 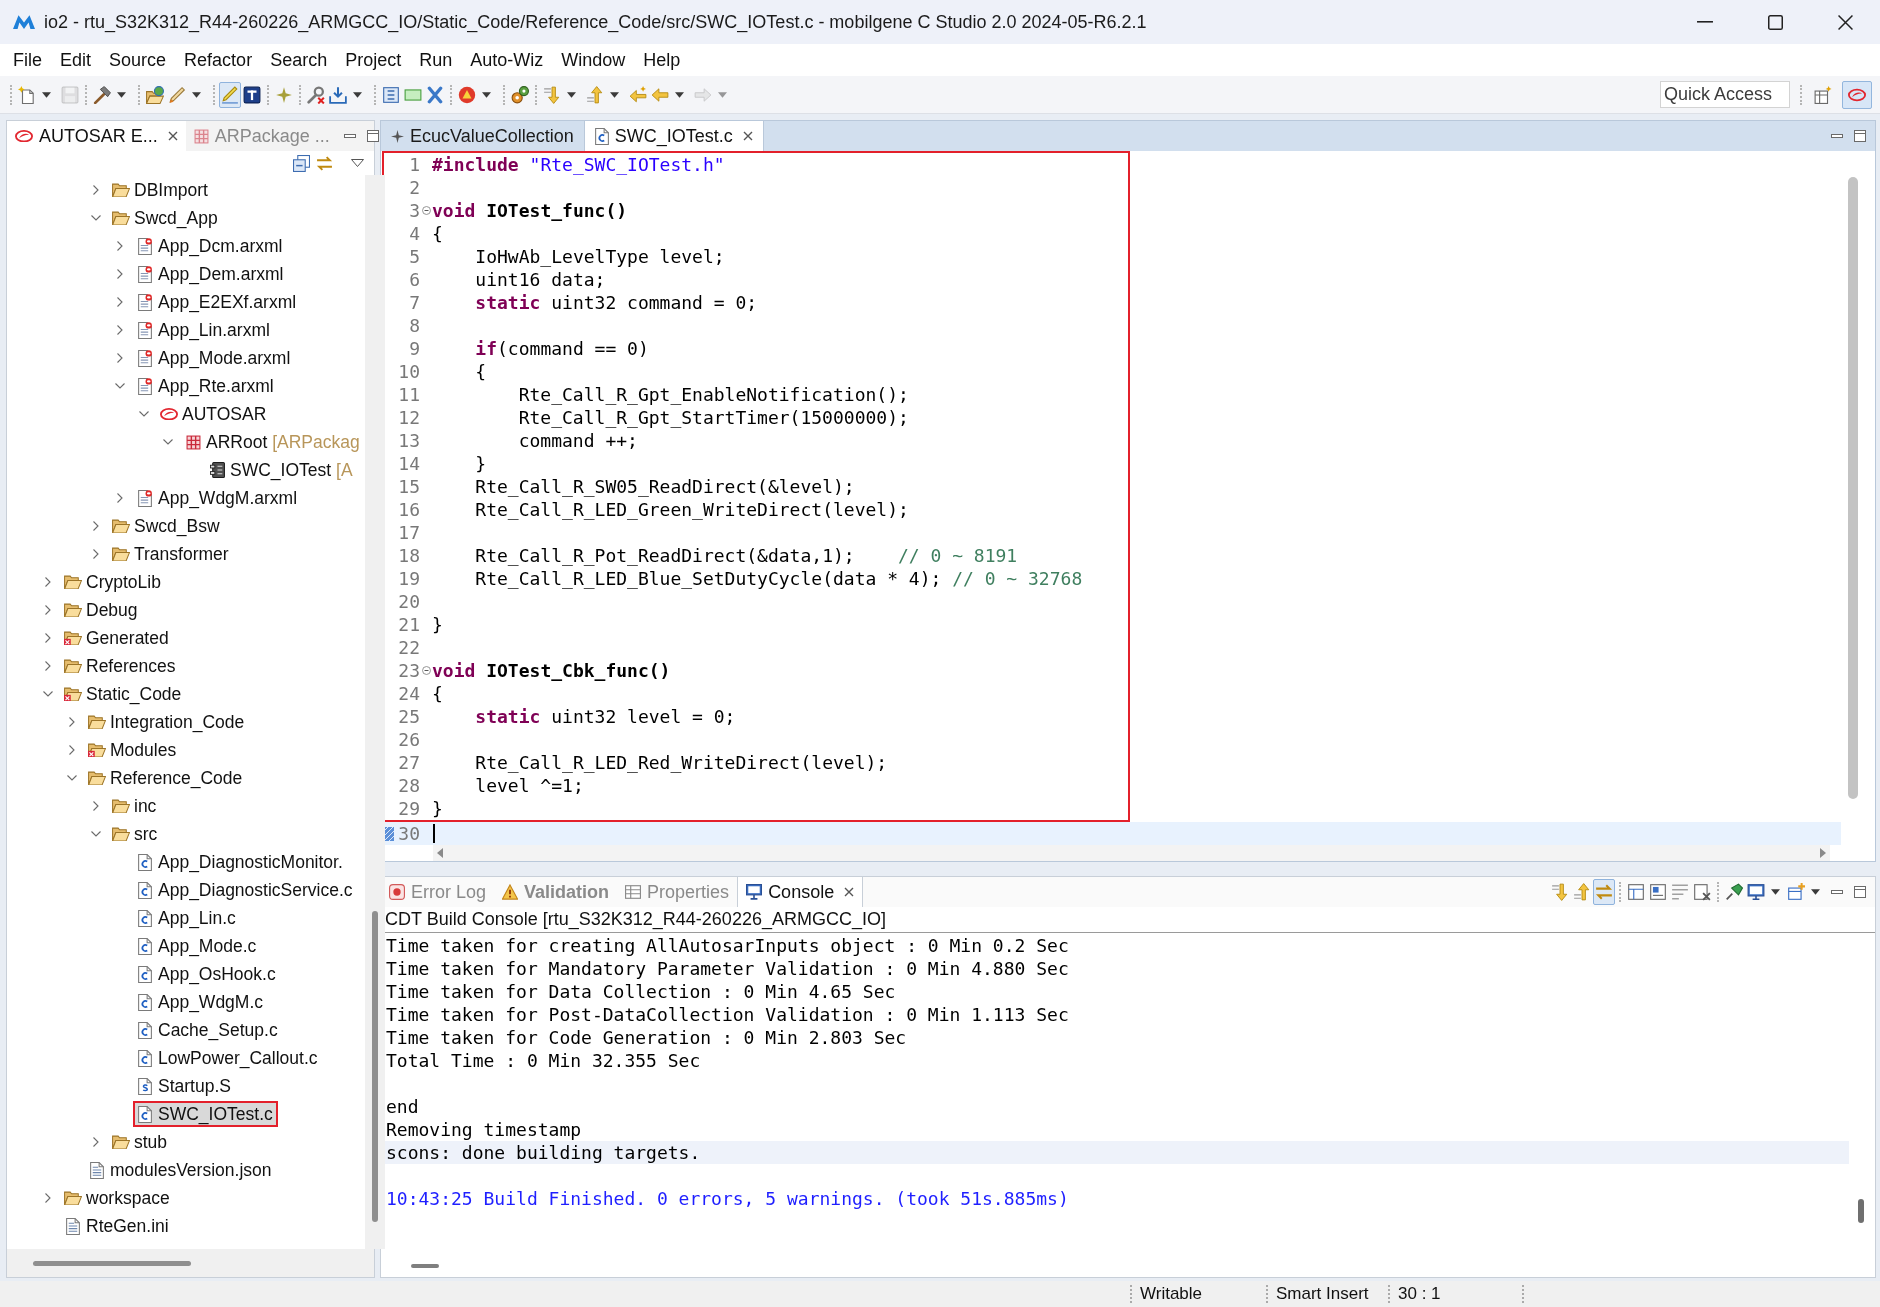 I want to click on tree-item: App_Dem.arxml, so click(x=211, y=274).